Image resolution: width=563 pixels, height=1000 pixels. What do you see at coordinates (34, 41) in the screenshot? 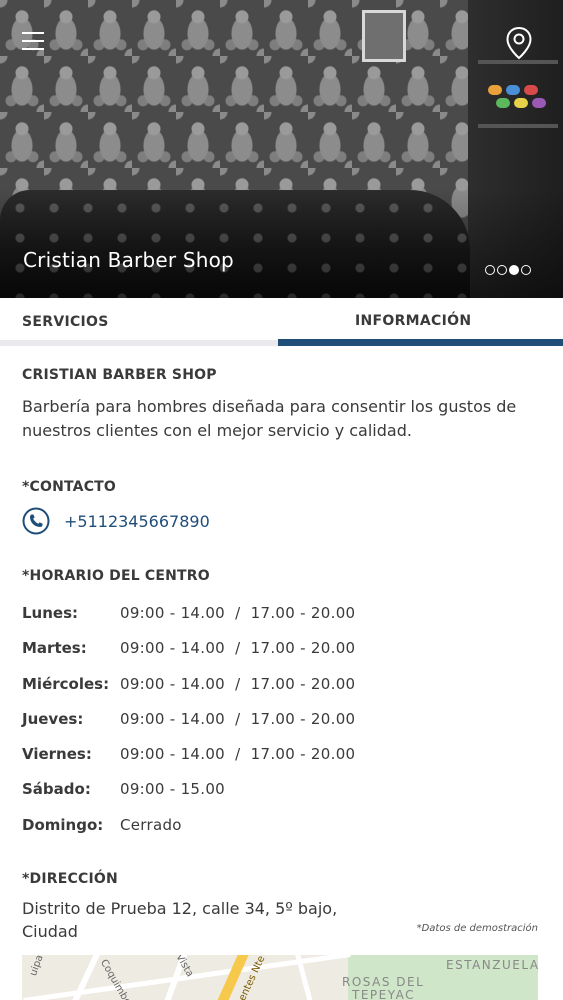
I see `hamburger-menu-icon` at bounding box center [34, 41].